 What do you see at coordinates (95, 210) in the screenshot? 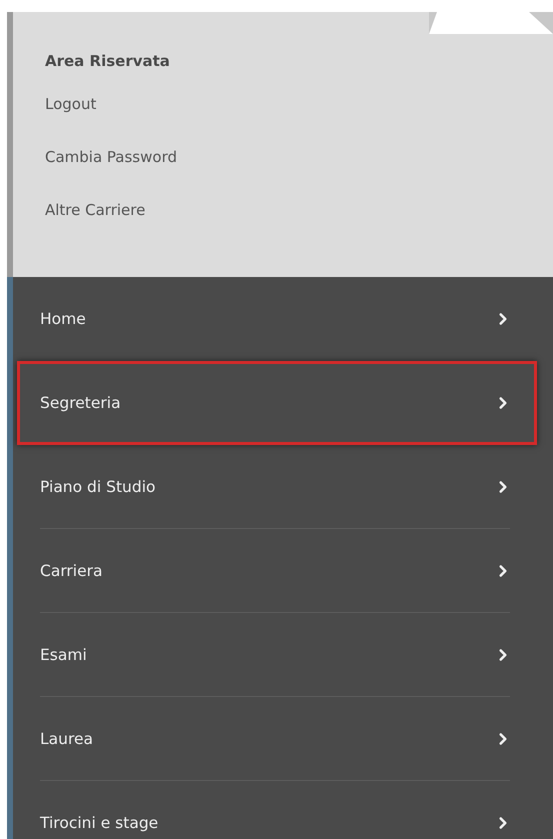
I see `user-link: Altre Carriere` at bounding box center [95, 210].